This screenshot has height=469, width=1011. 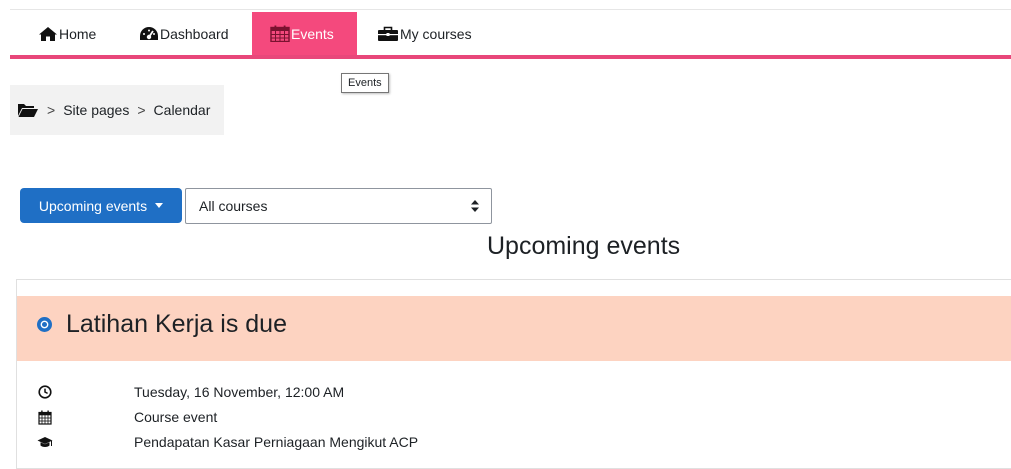 I want to click on nav-item-my-courses: My courses, so click(x=424, y=33).